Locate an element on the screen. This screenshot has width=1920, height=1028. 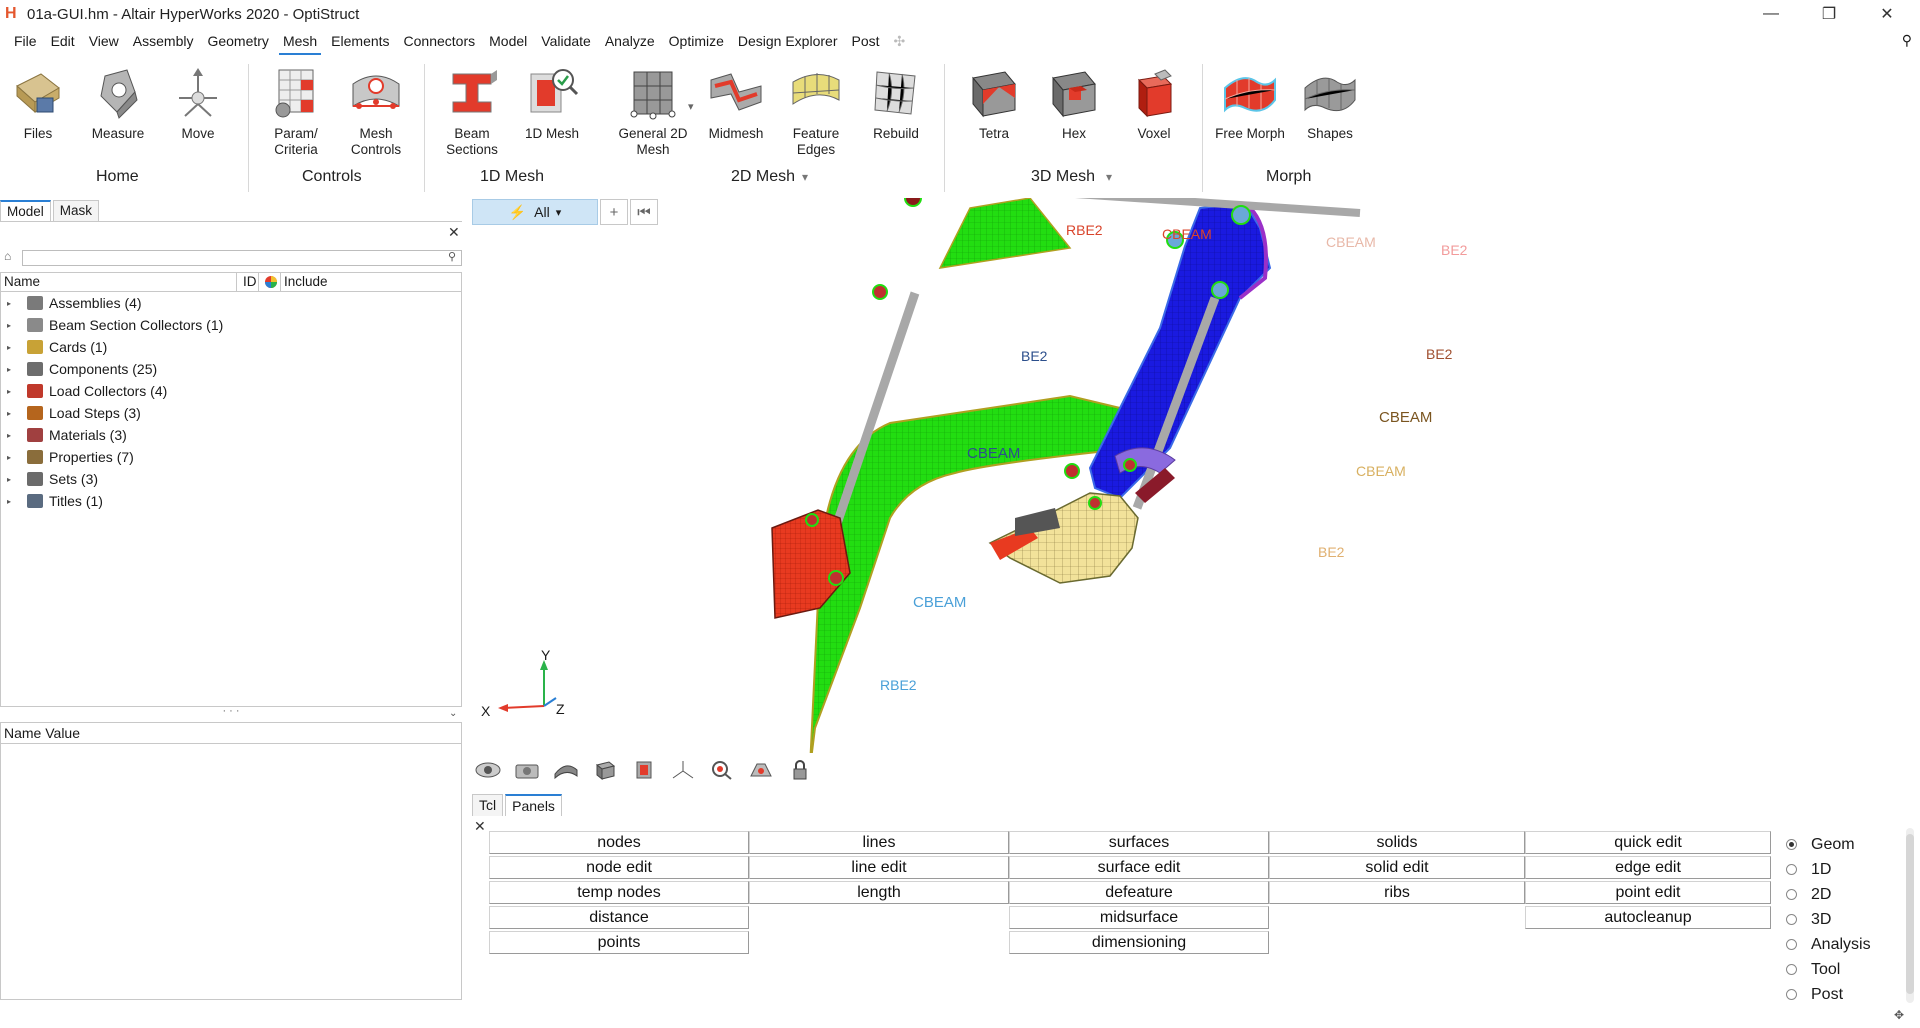
lock-icon is located at coordinates (800, 770).